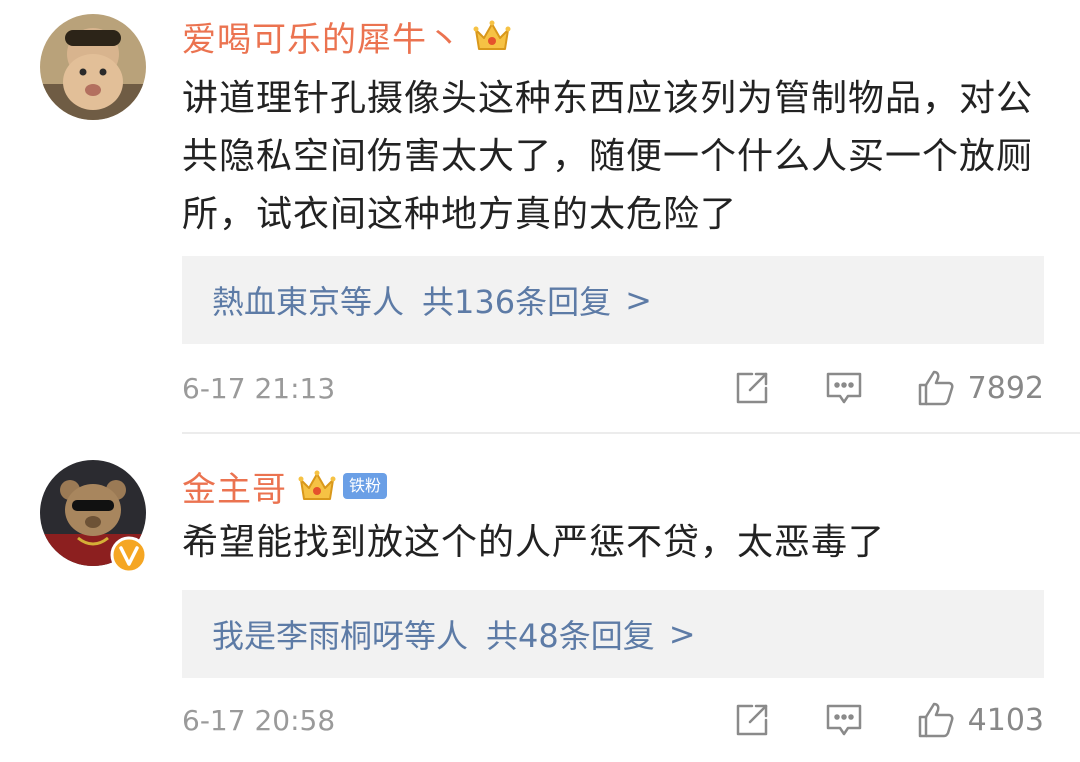  I want to click on reply-names: 我是李雨桐呀等人, so click(340, 636).